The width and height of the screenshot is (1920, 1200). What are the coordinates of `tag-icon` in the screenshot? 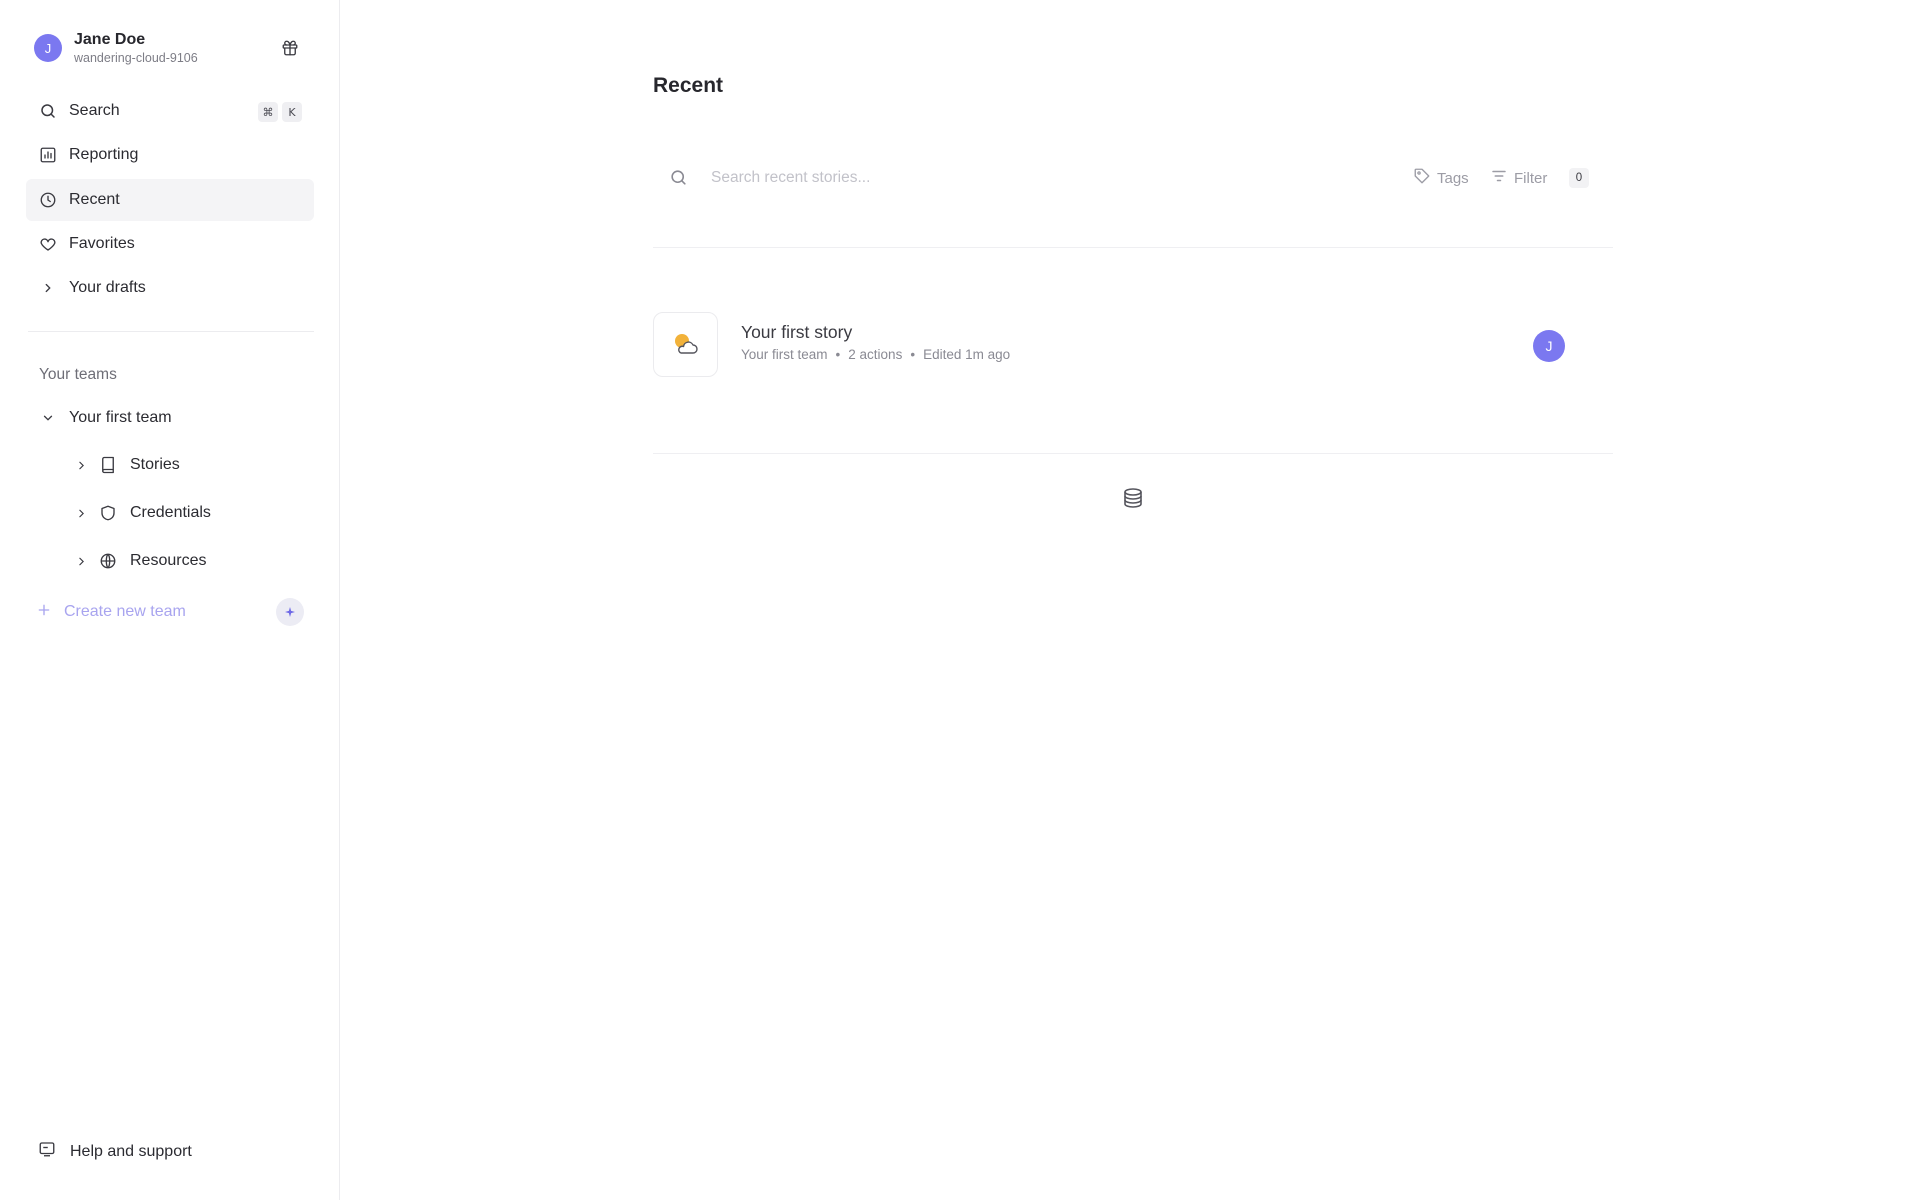 It's located at (1422, 178).